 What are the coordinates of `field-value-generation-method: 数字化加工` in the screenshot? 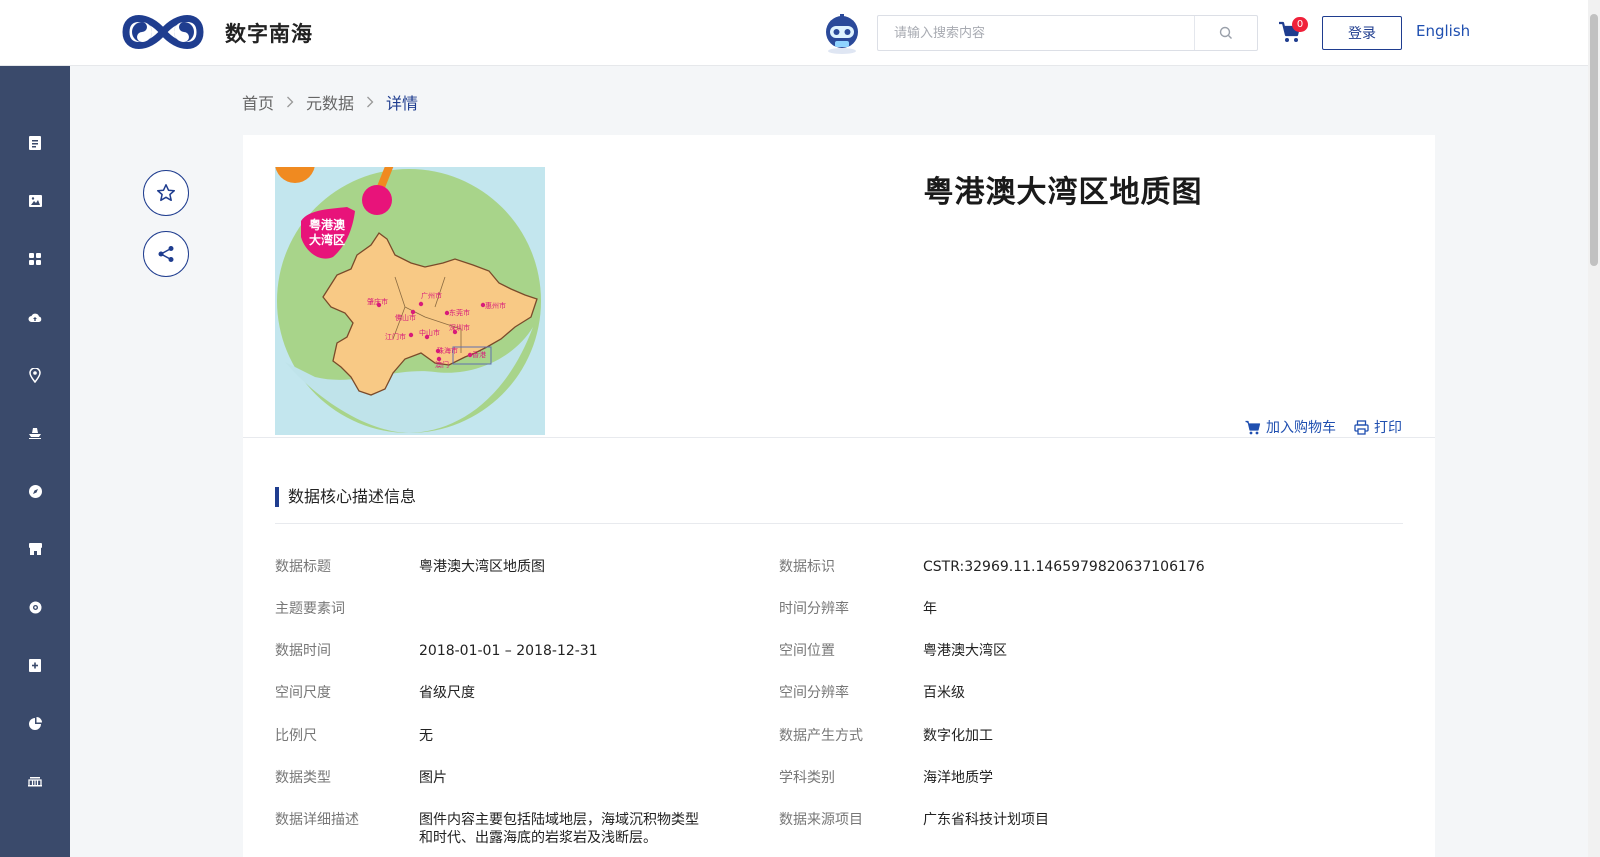 It's located at (958, 736).